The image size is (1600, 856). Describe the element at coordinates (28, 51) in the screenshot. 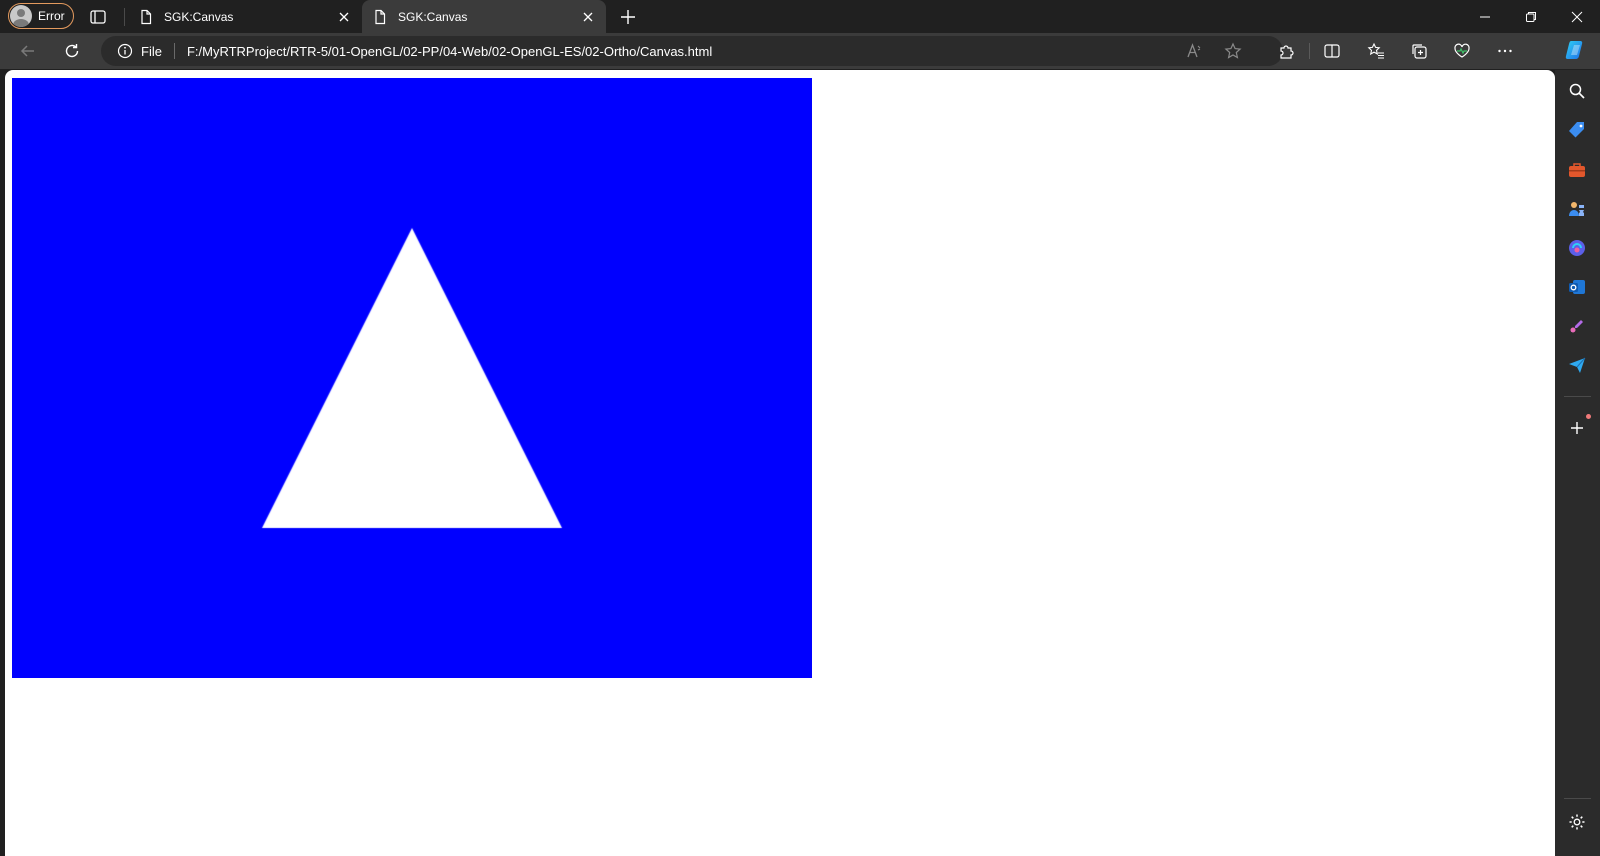

I see `back-arrow-icon` at that location.